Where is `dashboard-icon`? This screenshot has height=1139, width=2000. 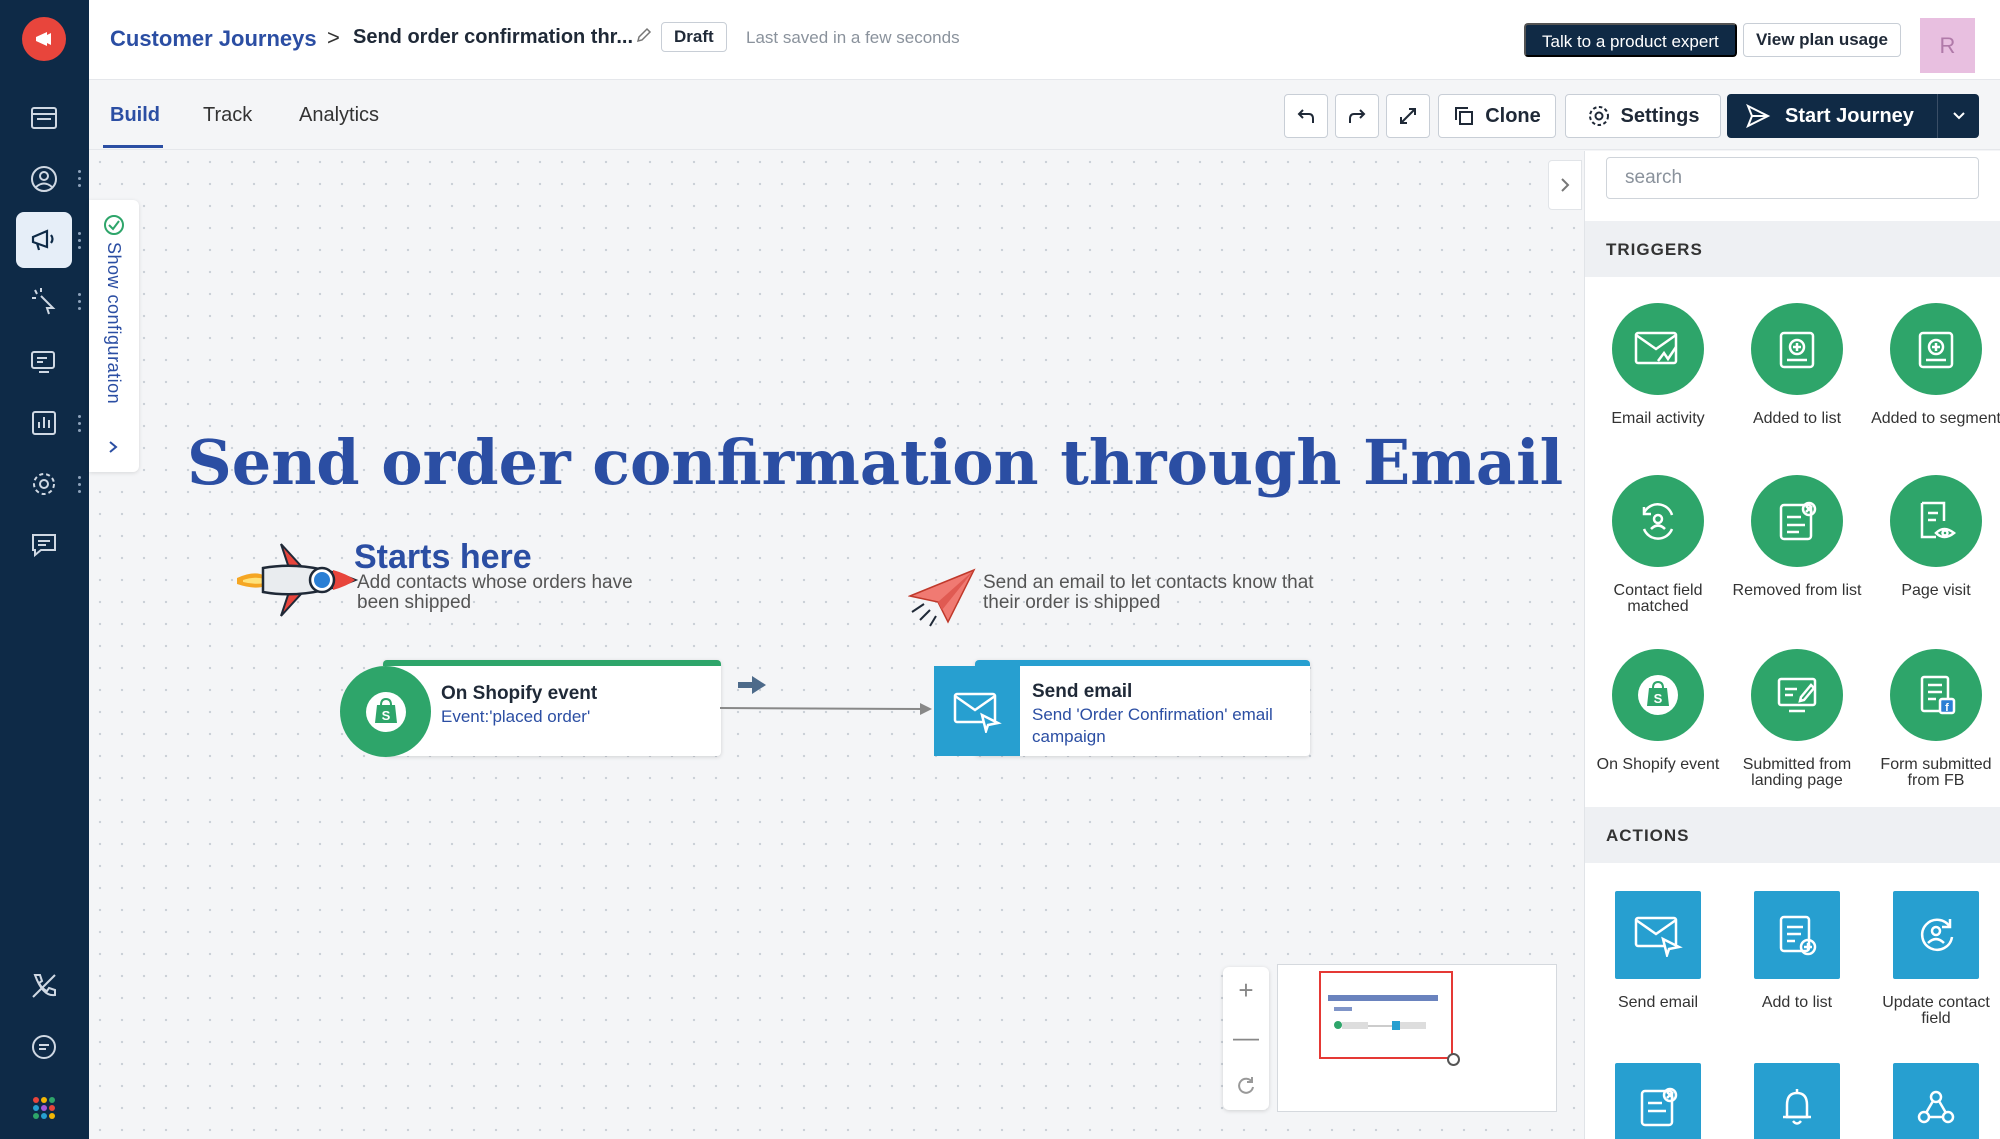
dashboard-icon is located at coordinates (44, 118).